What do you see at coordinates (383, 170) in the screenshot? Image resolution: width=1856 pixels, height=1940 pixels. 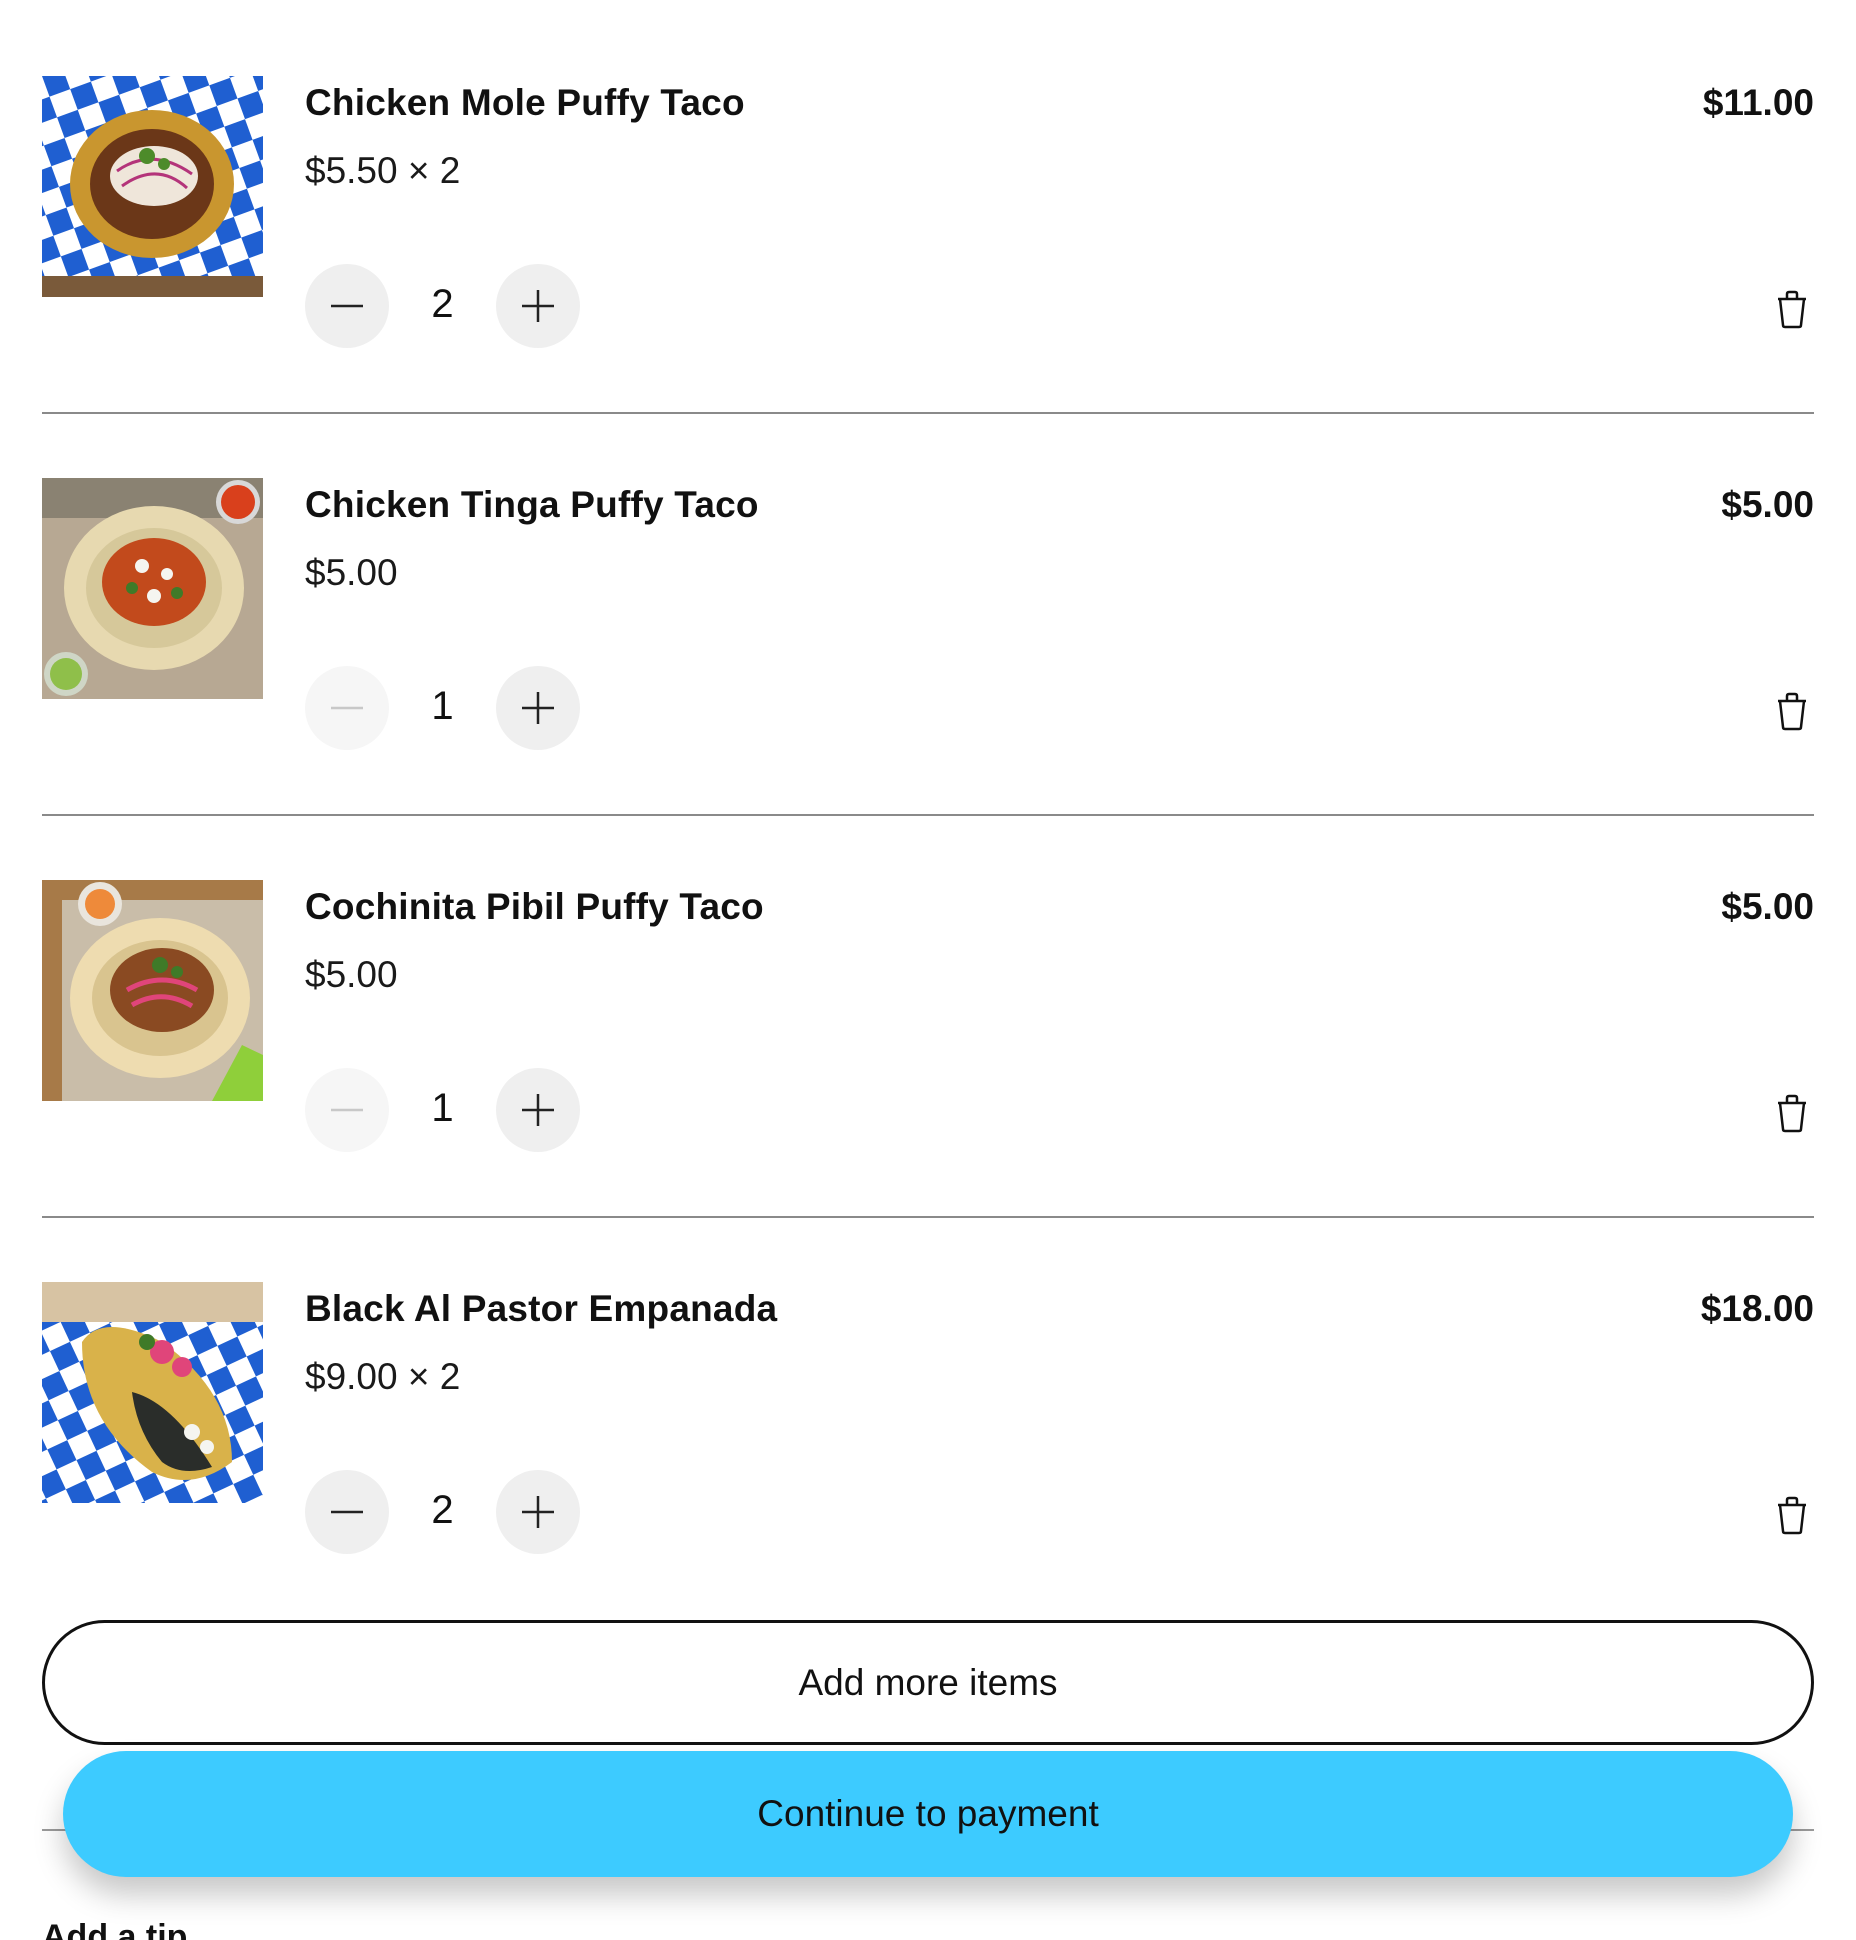 I see `item-unit-price: $5.50 × 2` at bounding box center [383, 170].